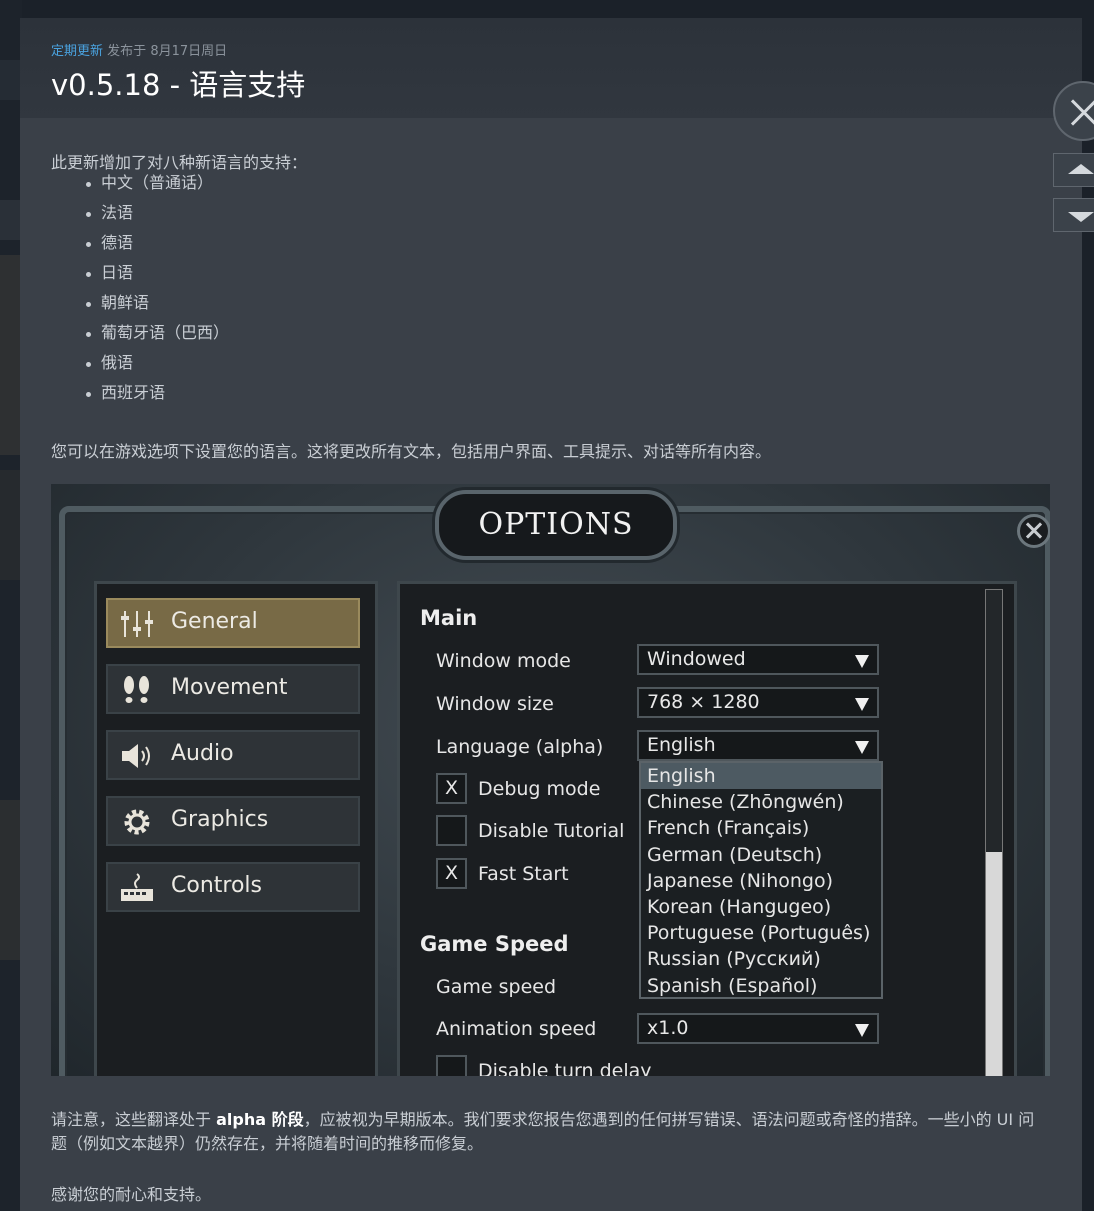 Image resolution: width=1094 pixels, height=1211 pixels. I want to click on speaker-icon, so click(136, 756).